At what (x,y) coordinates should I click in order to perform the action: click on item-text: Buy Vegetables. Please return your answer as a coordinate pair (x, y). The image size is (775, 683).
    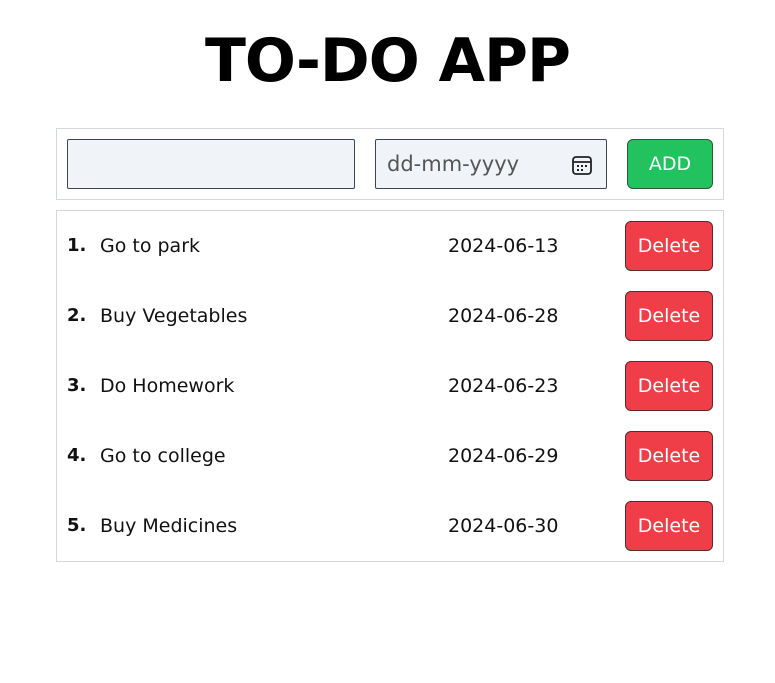
    Looking at the image, I should click on (174, 316).